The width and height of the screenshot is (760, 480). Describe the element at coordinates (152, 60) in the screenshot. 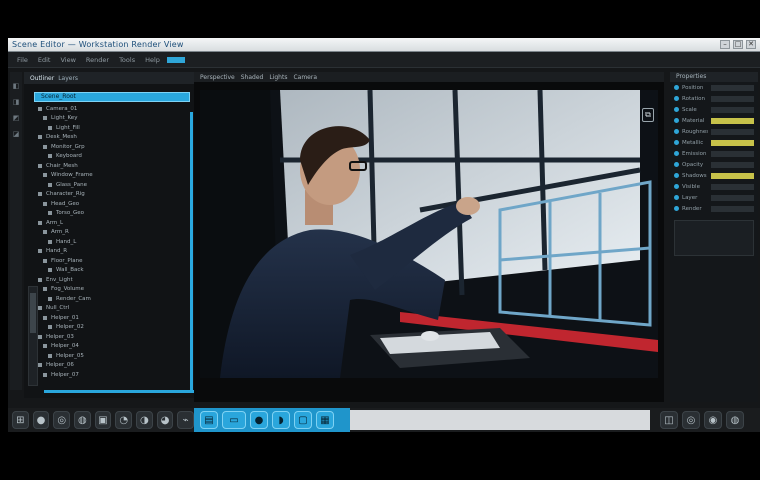

I see `menu-help: Help` at that location.